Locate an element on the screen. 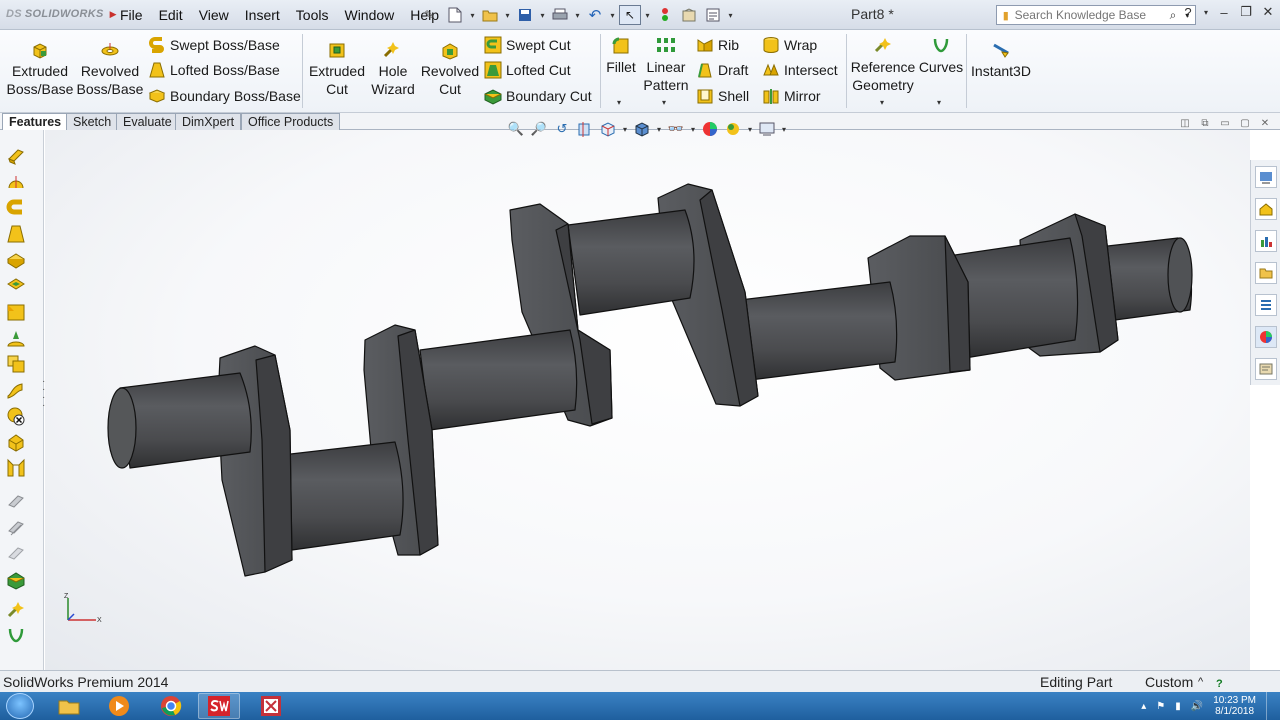 The image size is (1280, 720). display-style-dropdown-icon: ▾ is located at coordinates (659, 129).